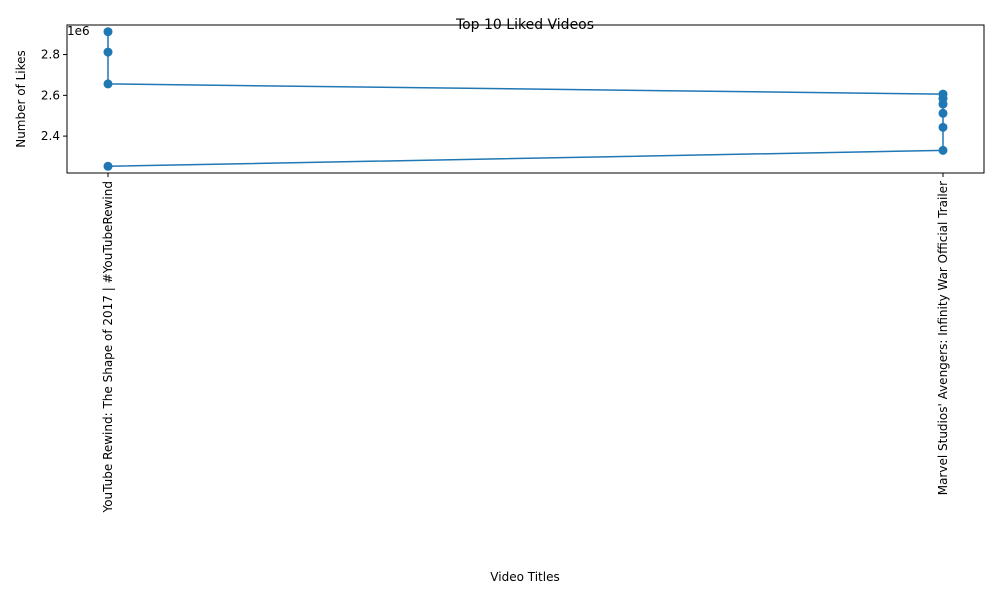 This screenshot has height=600, width=1000. Describe the element at coordinates (50, 55) in the screenshot. I see `y-tick-label: 2.8` at that location.